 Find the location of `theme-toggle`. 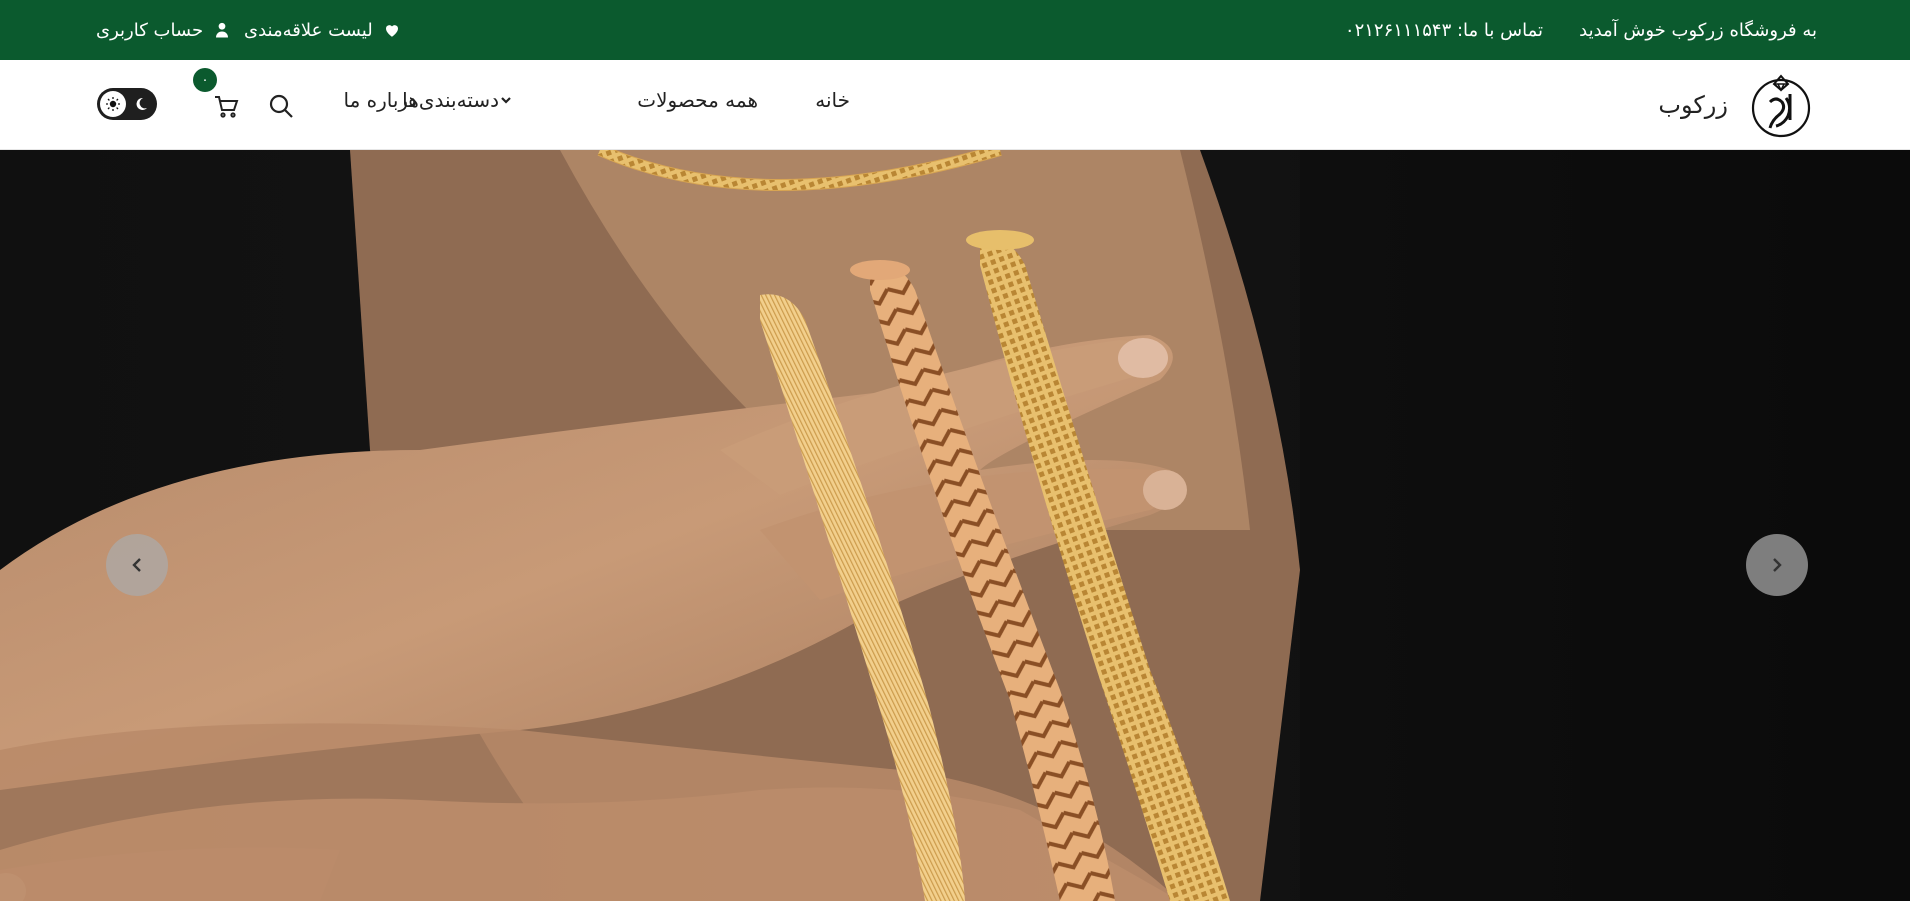

theme-toggle is located at coordinates (127, 104).